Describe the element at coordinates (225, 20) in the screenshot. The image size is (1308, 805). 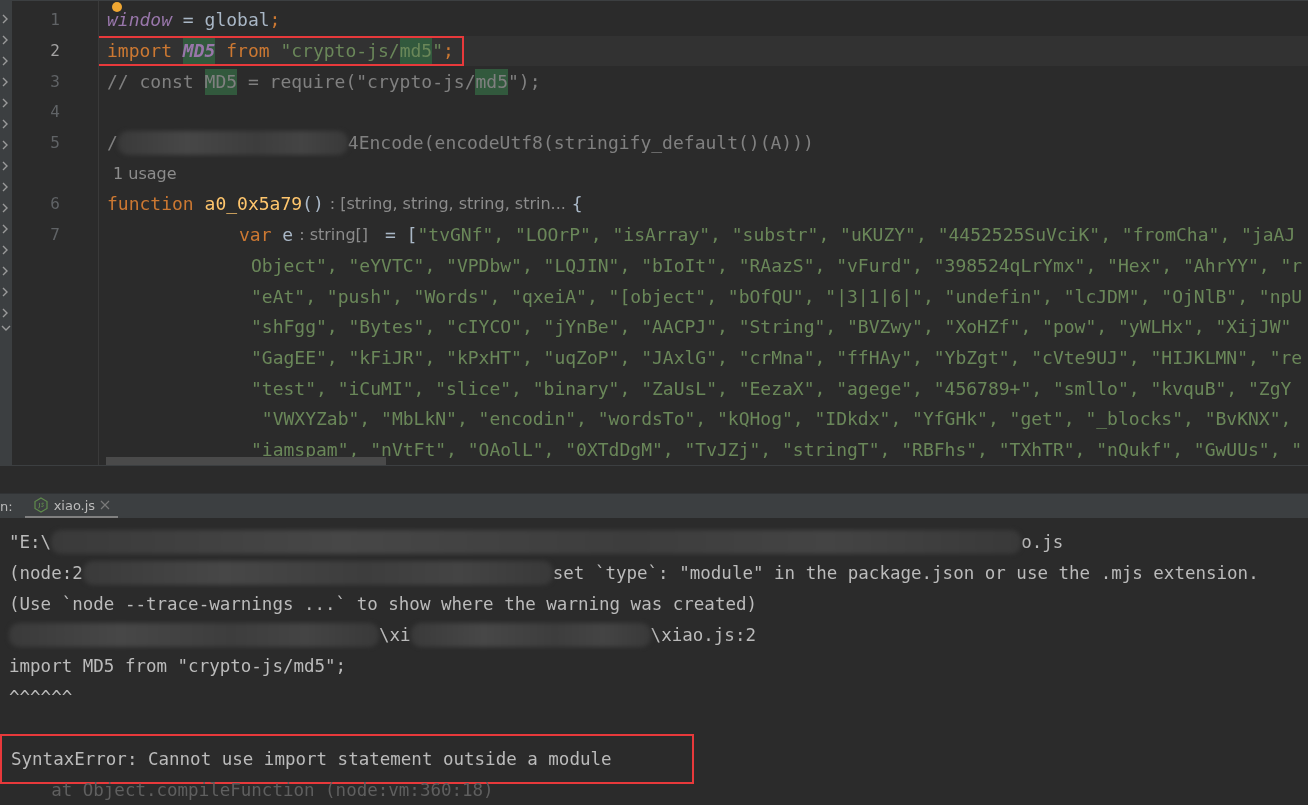
I see `code-token: = global` at that location.